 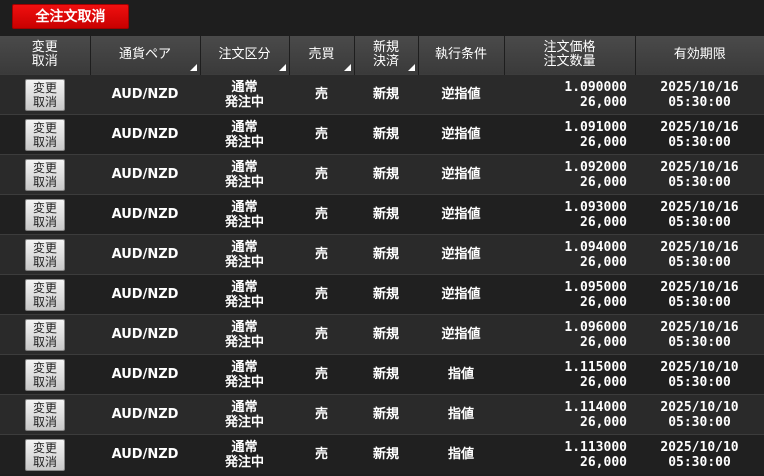 I want to click on price-qty-cell: 1.095000 26,000, so click(x=569, y=294).